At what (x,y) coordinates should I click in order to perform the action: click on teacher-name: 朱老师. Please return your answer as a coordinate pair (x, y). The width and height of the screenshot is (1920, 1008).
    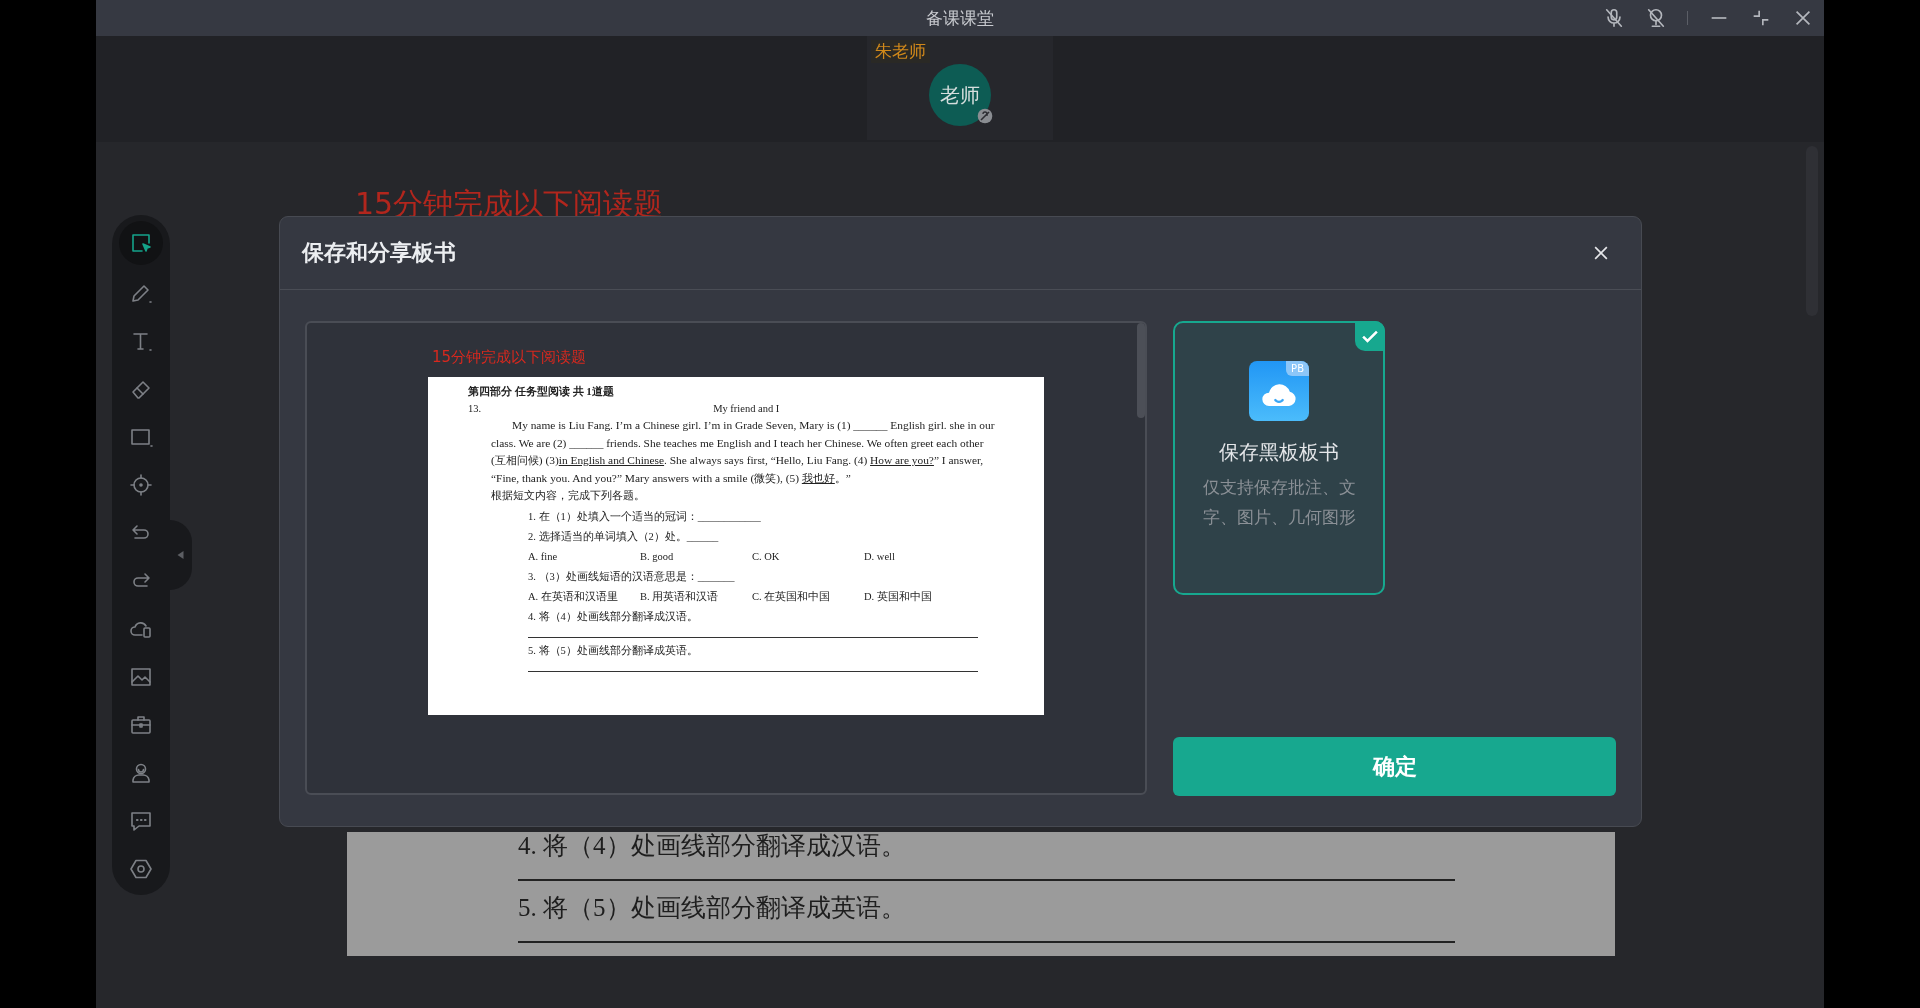
    Looking at the image, I should click on (900, 51).